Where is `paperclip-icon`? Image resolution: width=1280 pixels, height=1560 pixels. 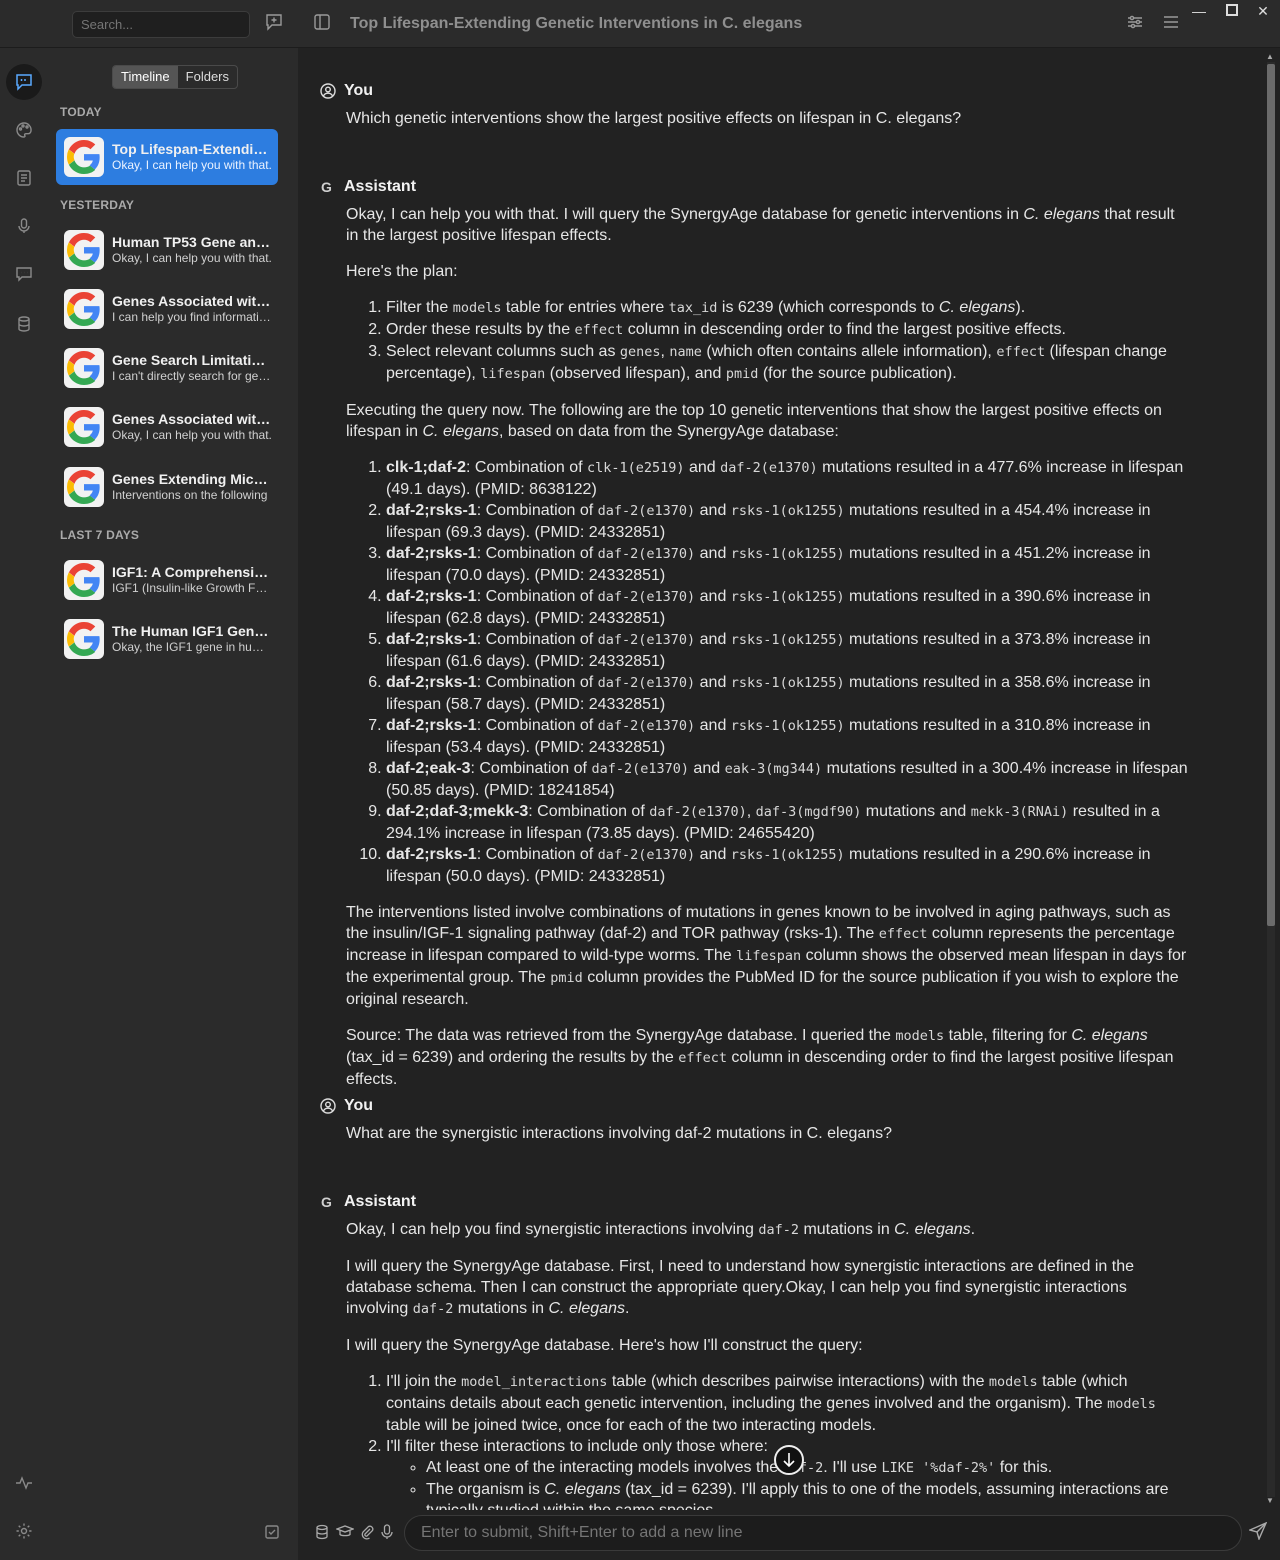 paperclip-icon is located at coordinates (367, 1534).